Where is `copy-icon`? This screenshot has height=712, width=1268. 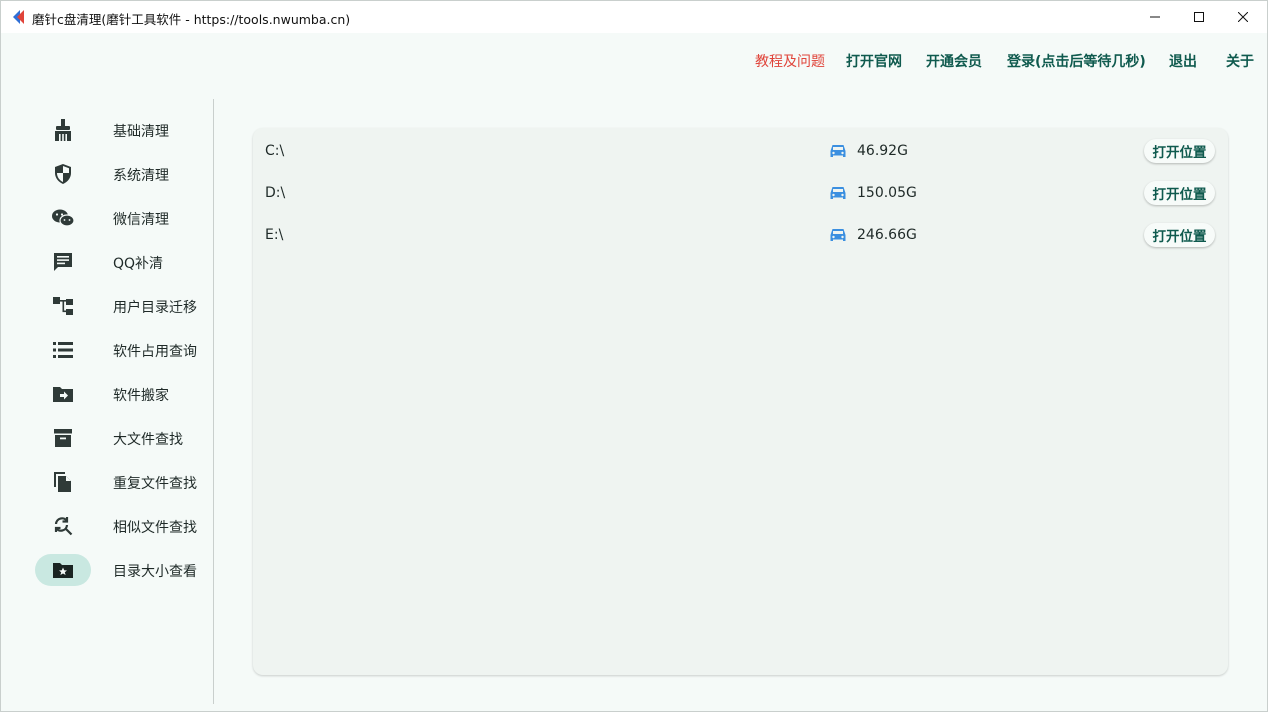
copy-icon is located at coordinates (62, 482).